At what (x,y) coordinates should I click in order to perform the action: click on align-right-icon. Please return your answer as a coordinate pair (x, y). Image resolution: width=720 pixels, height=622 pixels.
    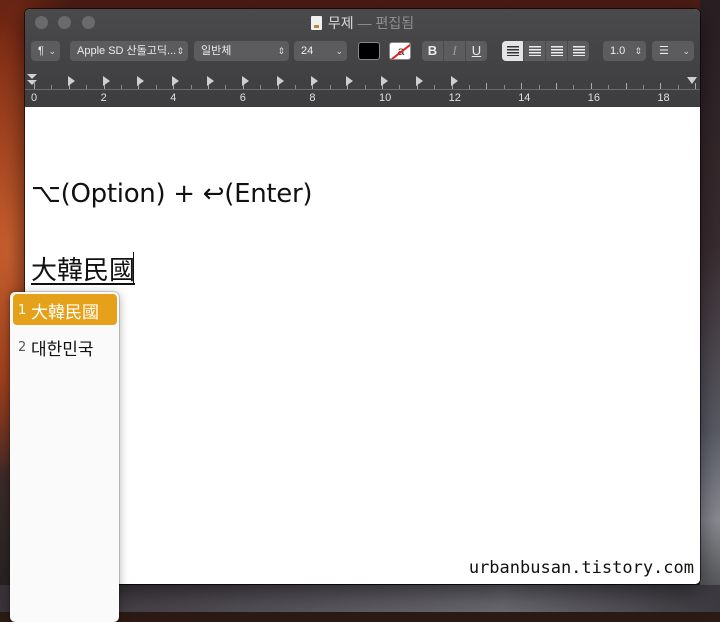
    Looking at the image, I should click on (556, 51).